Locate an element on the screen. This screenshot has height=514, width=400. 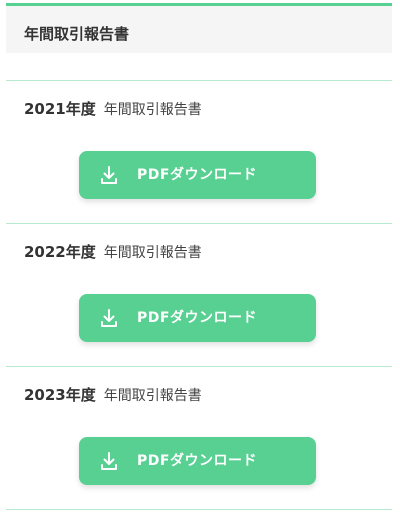
page-title: 年間取引報告書 is located at coordinates (77, 34).